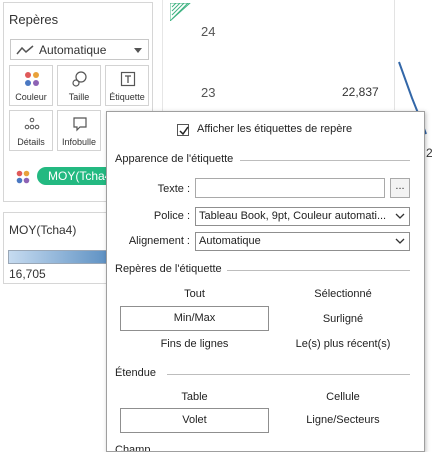 This screenshot has width=432, height=452. What do you see at coordinates (79, 97) in the screenshot?
I see `size-button-label: Taille` at bounding box center [79, 97].